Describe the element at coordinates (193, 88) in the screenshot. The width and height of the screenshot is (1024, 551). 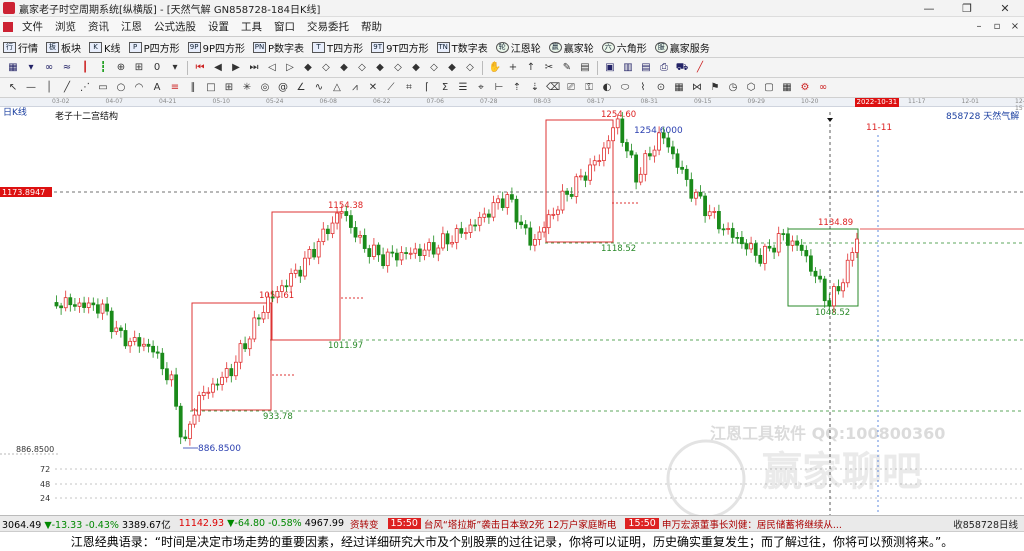
I see `channel-icon: ∥` at that location.